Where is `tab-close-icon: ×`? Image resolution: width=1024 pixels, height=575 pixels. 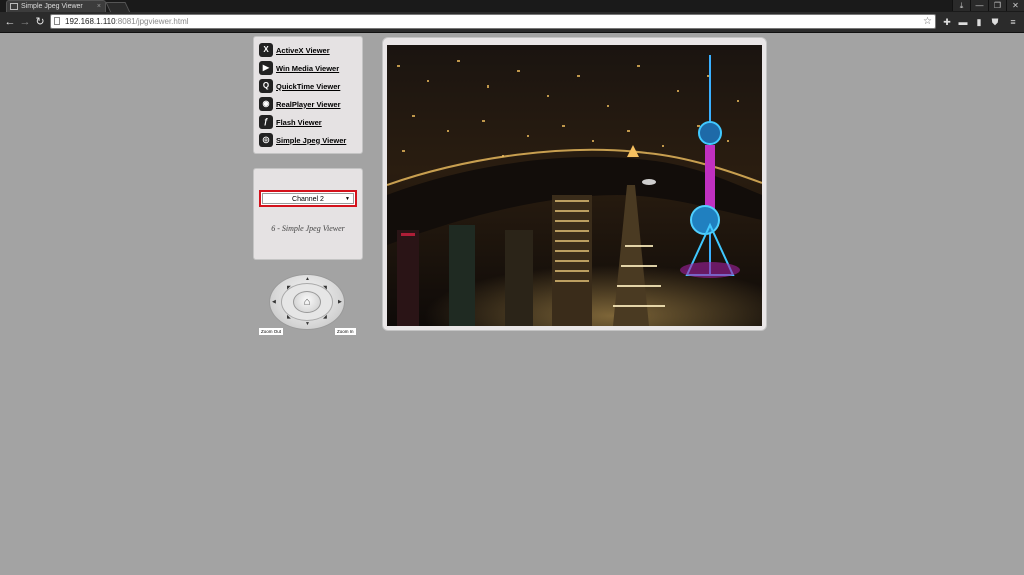
tab-close-icon: × is located at coordinates (99, 6).